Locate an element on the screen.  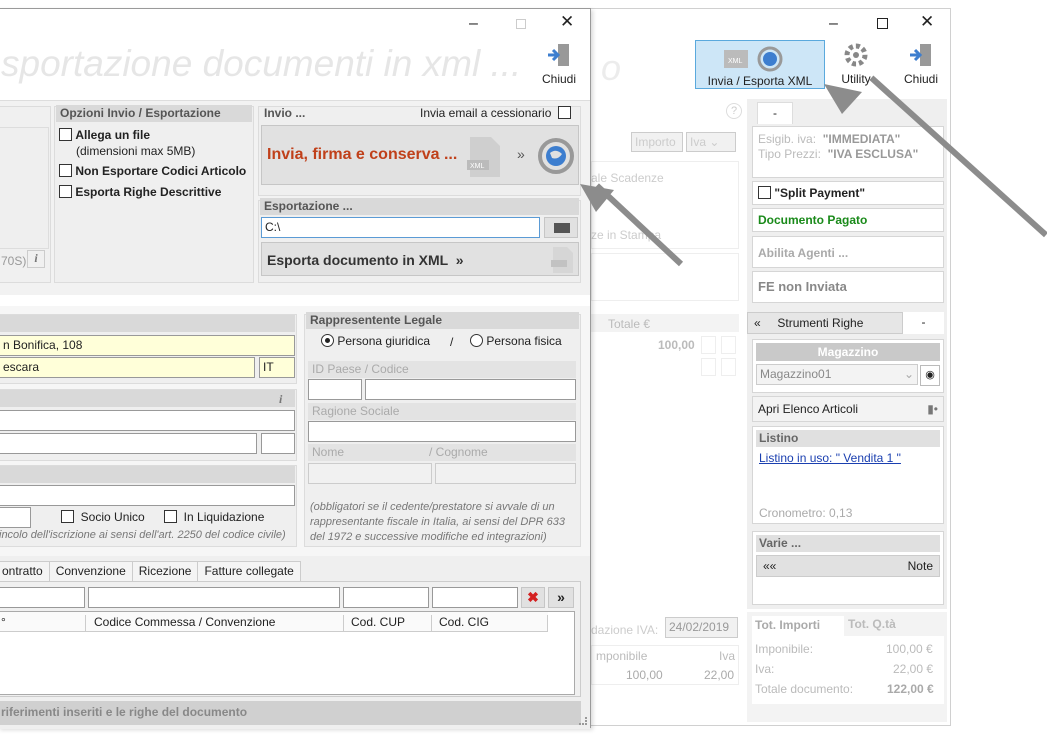
codes-header is located at coordinates (147, 398).